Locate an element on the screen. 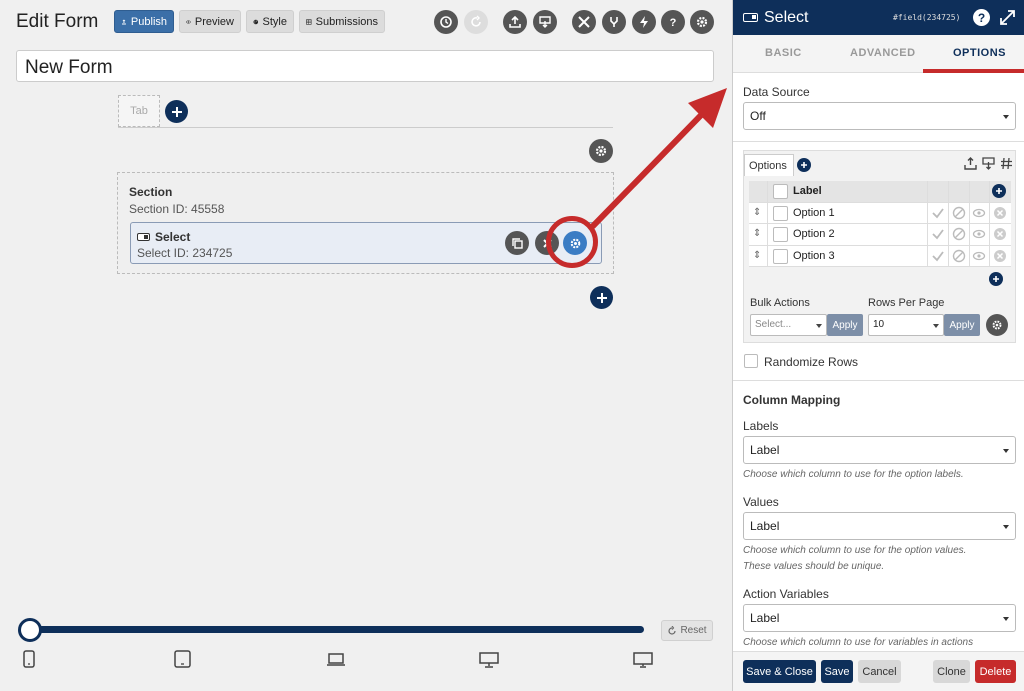  option-row: ⇕ Option 3 is located at coordinates (880, 256).